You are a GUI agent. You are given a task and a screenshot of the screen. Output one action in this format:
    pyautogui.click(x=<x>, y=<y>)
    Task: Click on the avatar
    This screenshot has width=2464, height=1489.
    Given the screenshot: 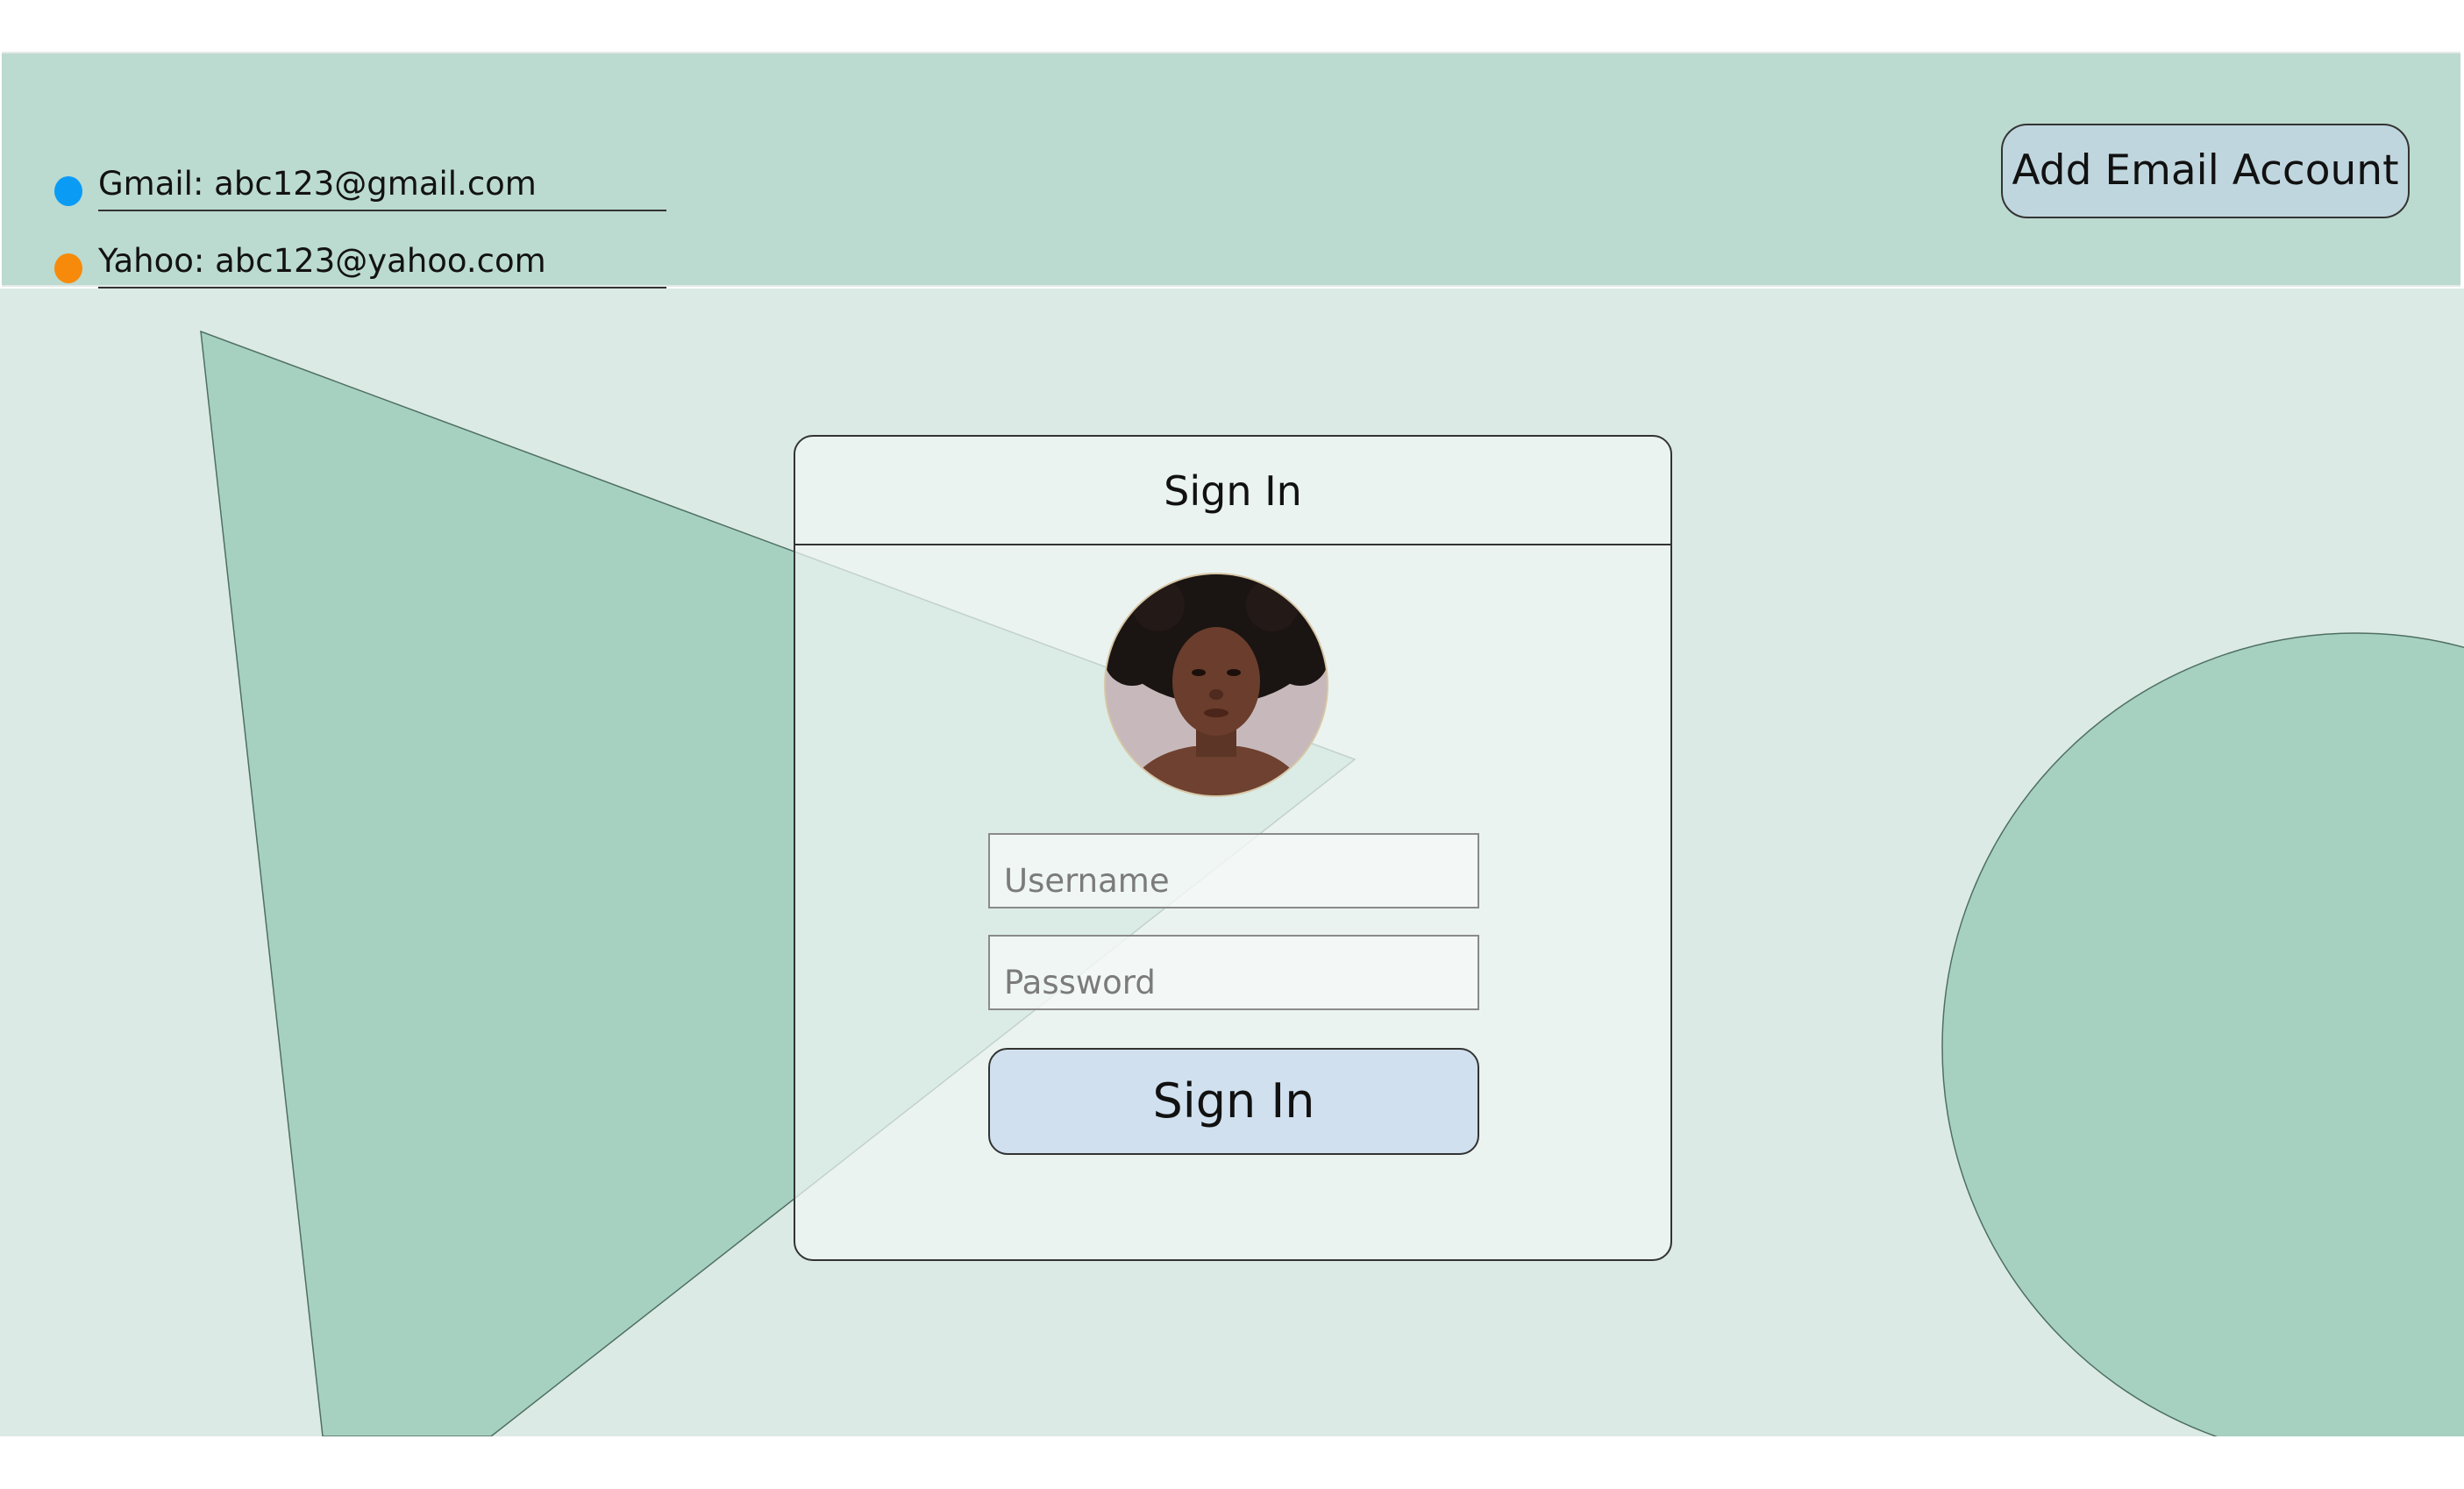 What is the action you would take?
    pyautogui.click(x=1216, y=685)
    